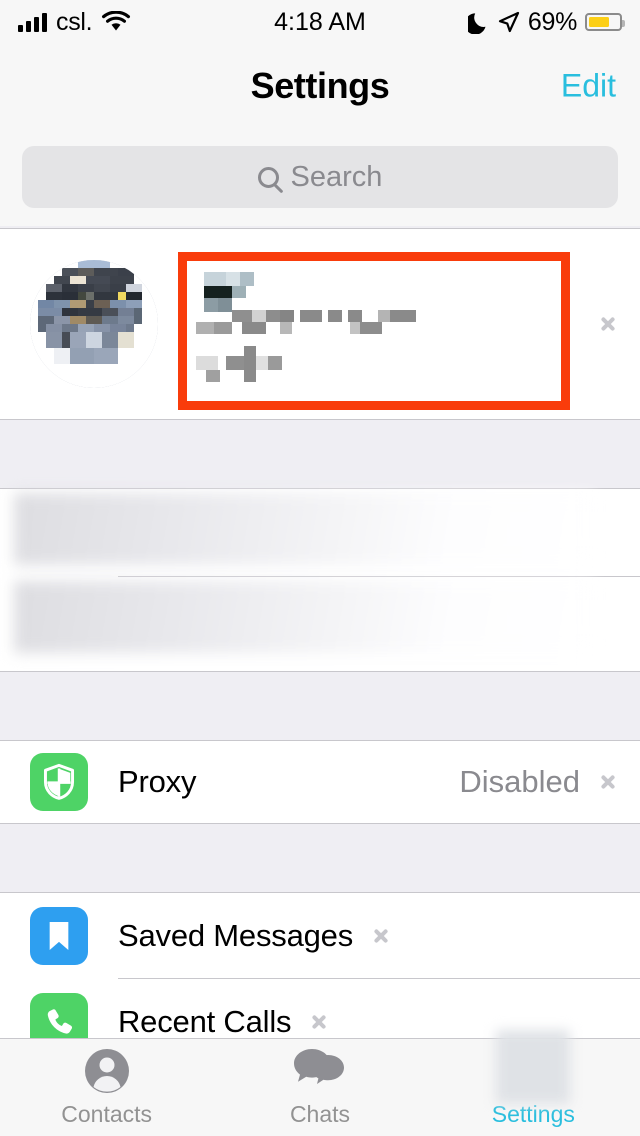  I want to click on battery-icon, so click(605, 22).